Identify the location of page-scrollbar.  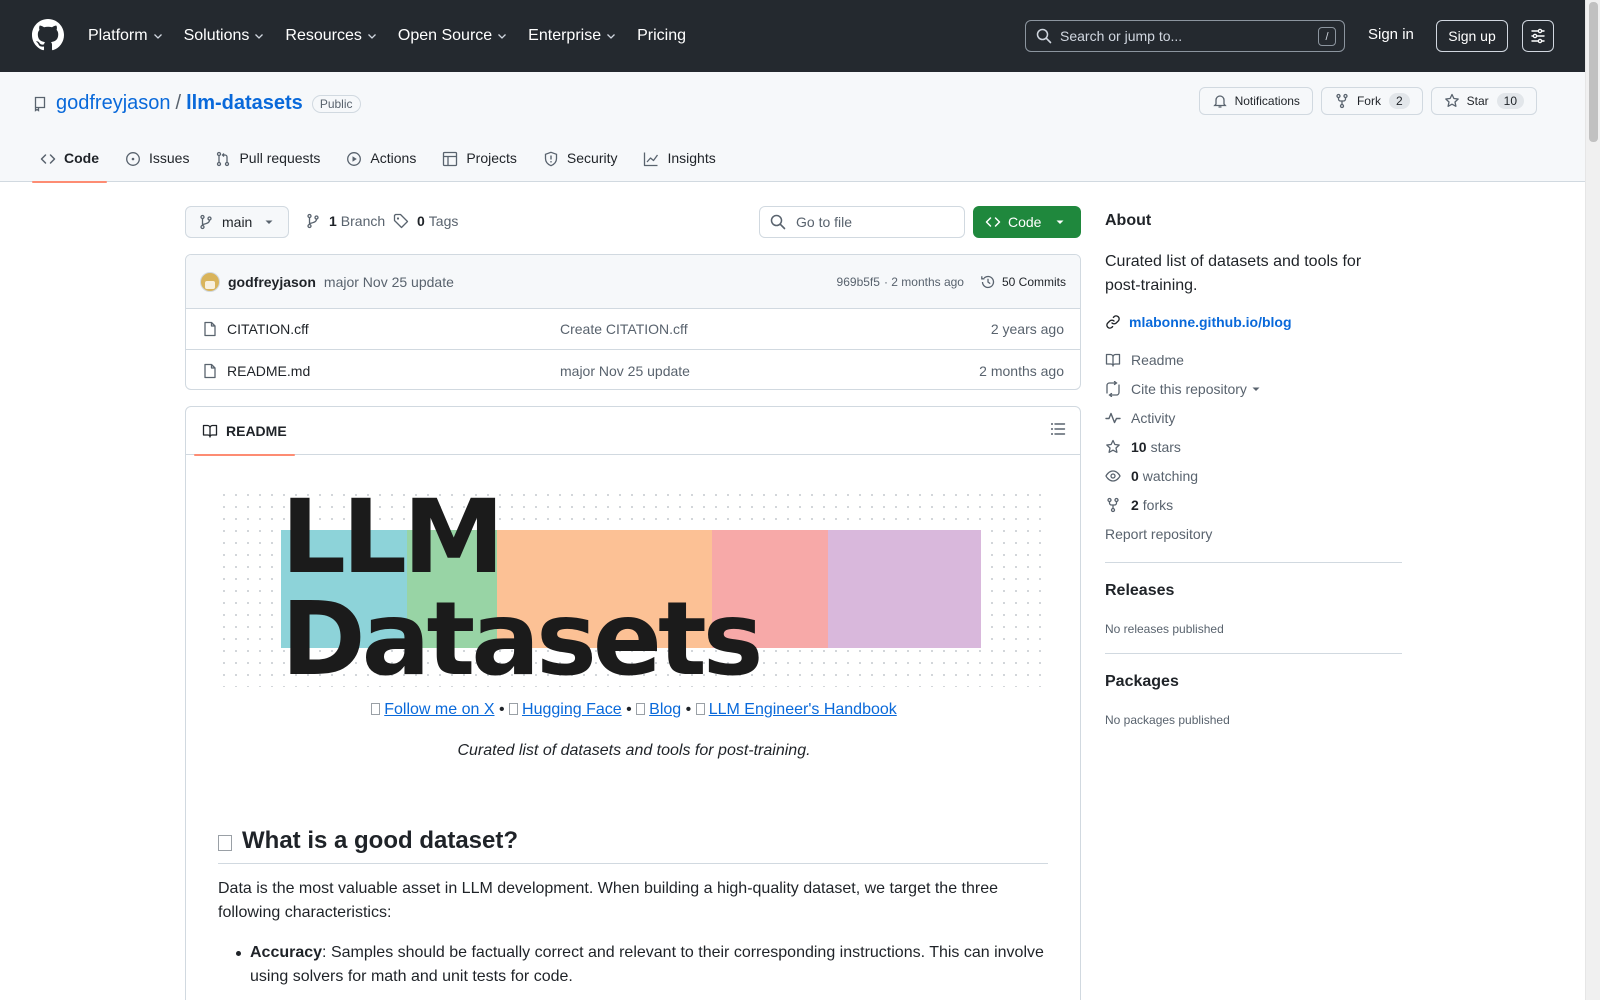
(1592, 500).